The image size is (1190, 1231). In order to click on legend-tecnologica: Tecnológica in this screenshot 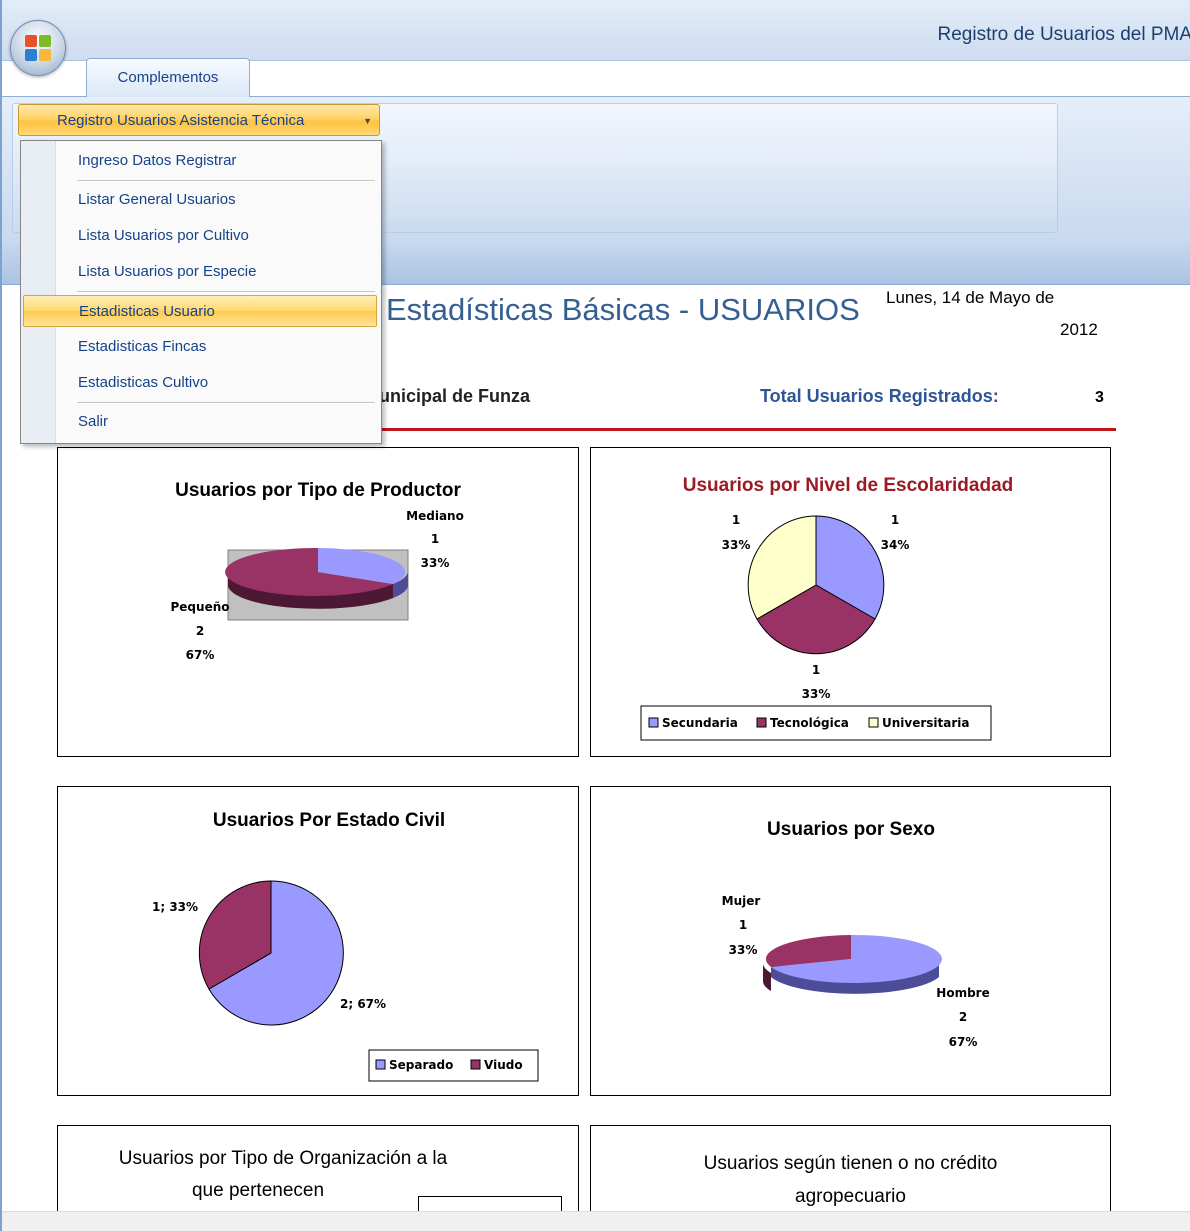, I will do `click(809, 723)`.